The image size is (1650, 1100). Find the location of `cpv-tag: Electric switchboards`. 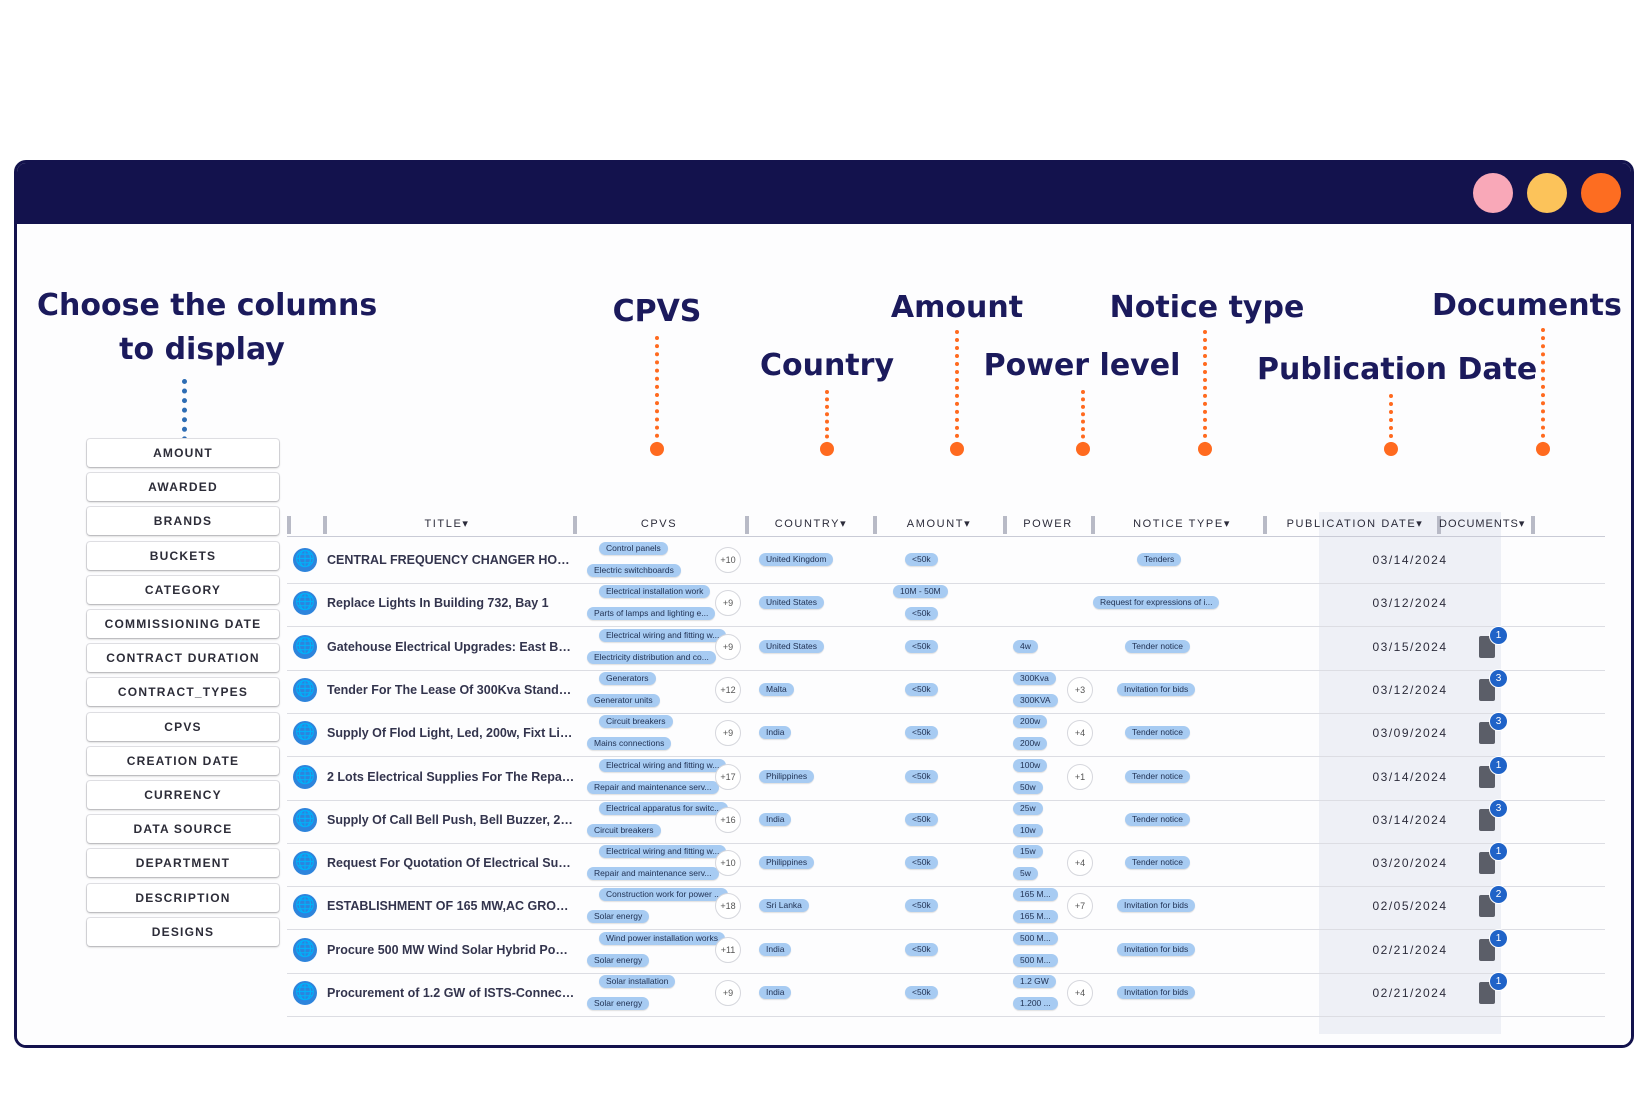

cpv-tag: Electric switchboards is located at coordinates (634, 570).